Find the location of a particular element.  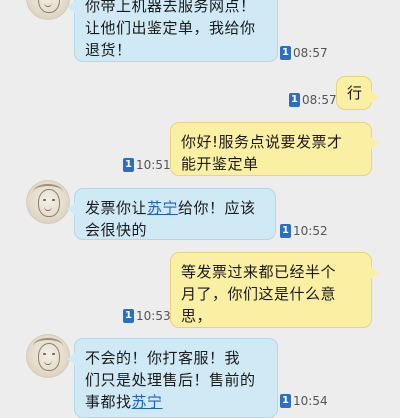

outgoing-message-bubble: 你好!服务点说要发票才 能开鉴定单 is located at coordinates (274, 149).